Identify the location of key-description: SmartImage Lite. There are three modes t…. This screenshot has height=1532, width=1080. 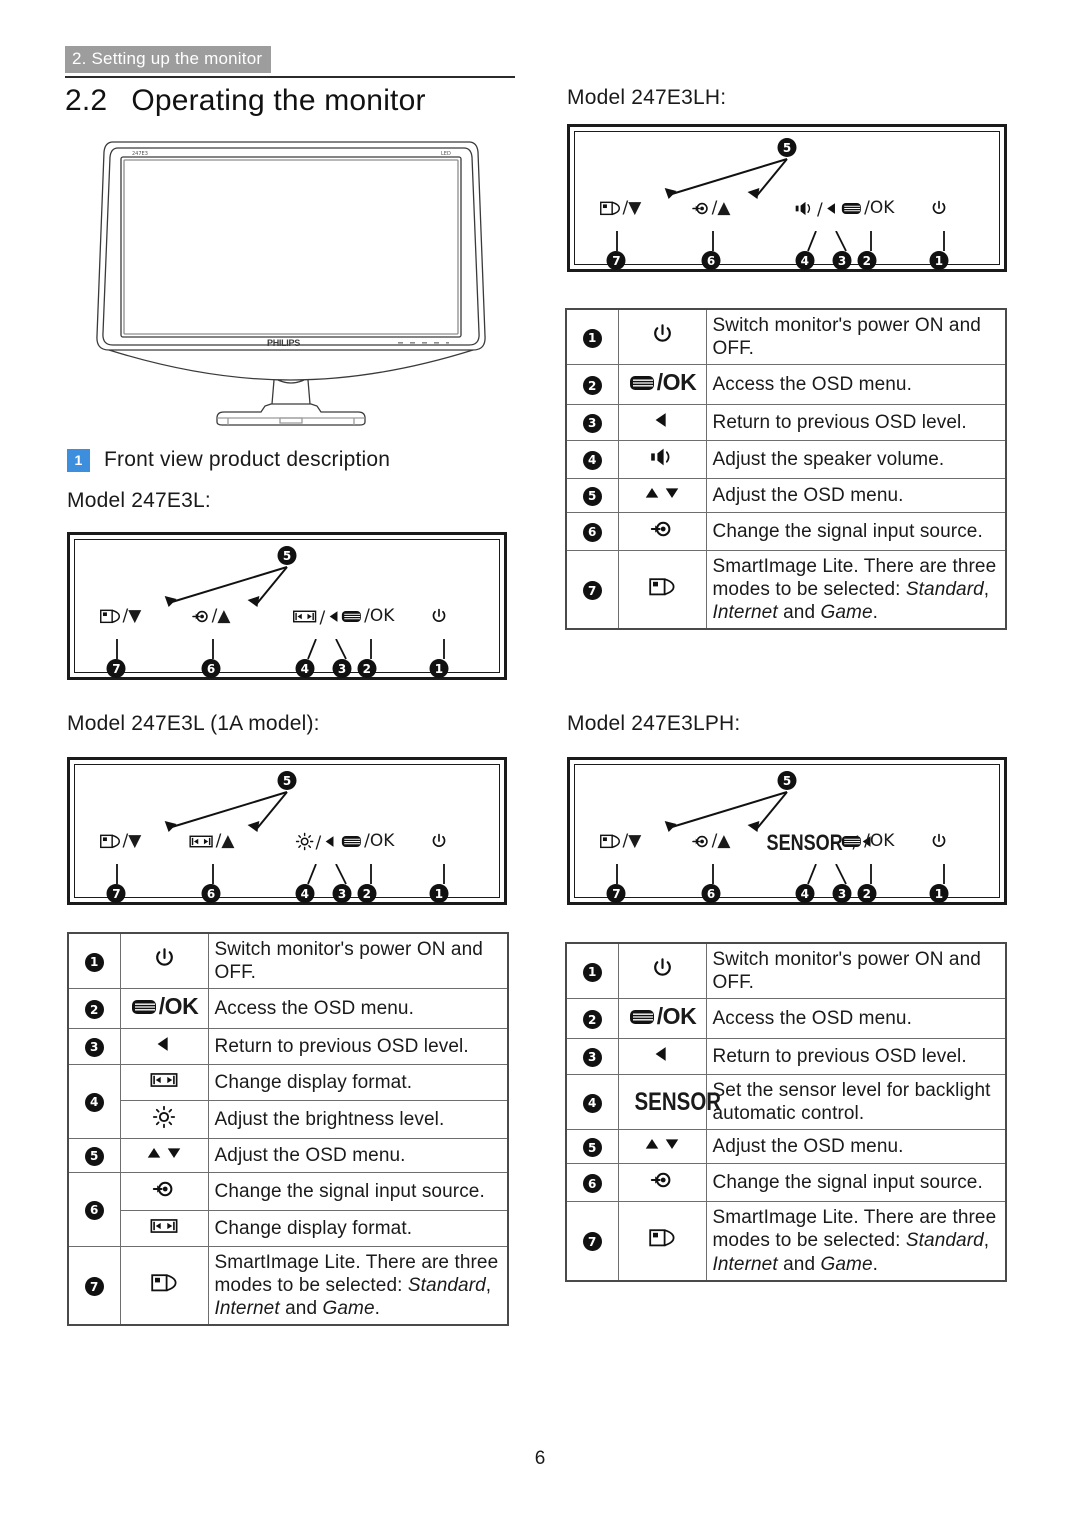
(854, 1241).